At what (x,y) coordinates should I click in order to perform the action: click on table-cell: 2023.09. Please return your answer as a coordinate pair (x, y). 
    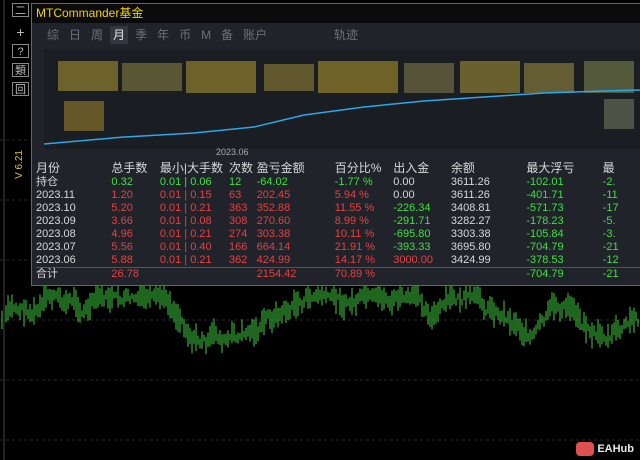
    Looking at the image, I should click on (56, 221).